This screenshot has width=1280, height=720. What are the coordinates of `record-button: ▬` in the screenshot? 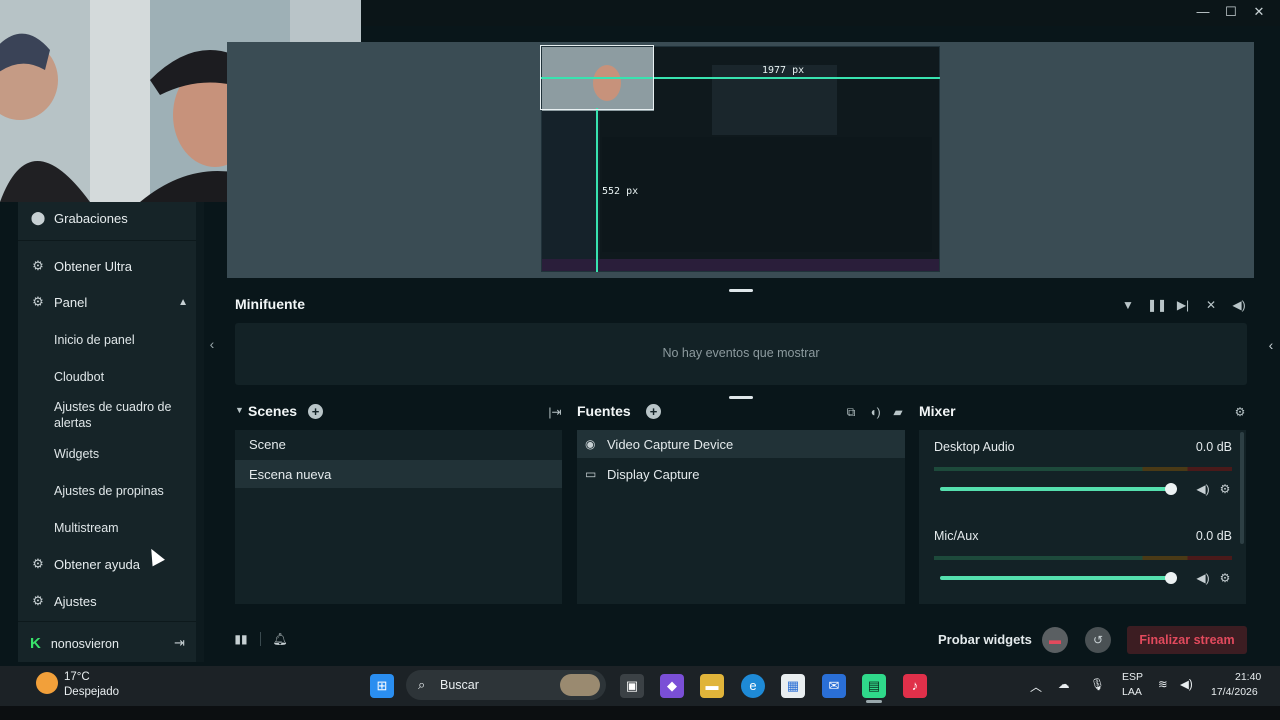 It's located at (1055, 640).